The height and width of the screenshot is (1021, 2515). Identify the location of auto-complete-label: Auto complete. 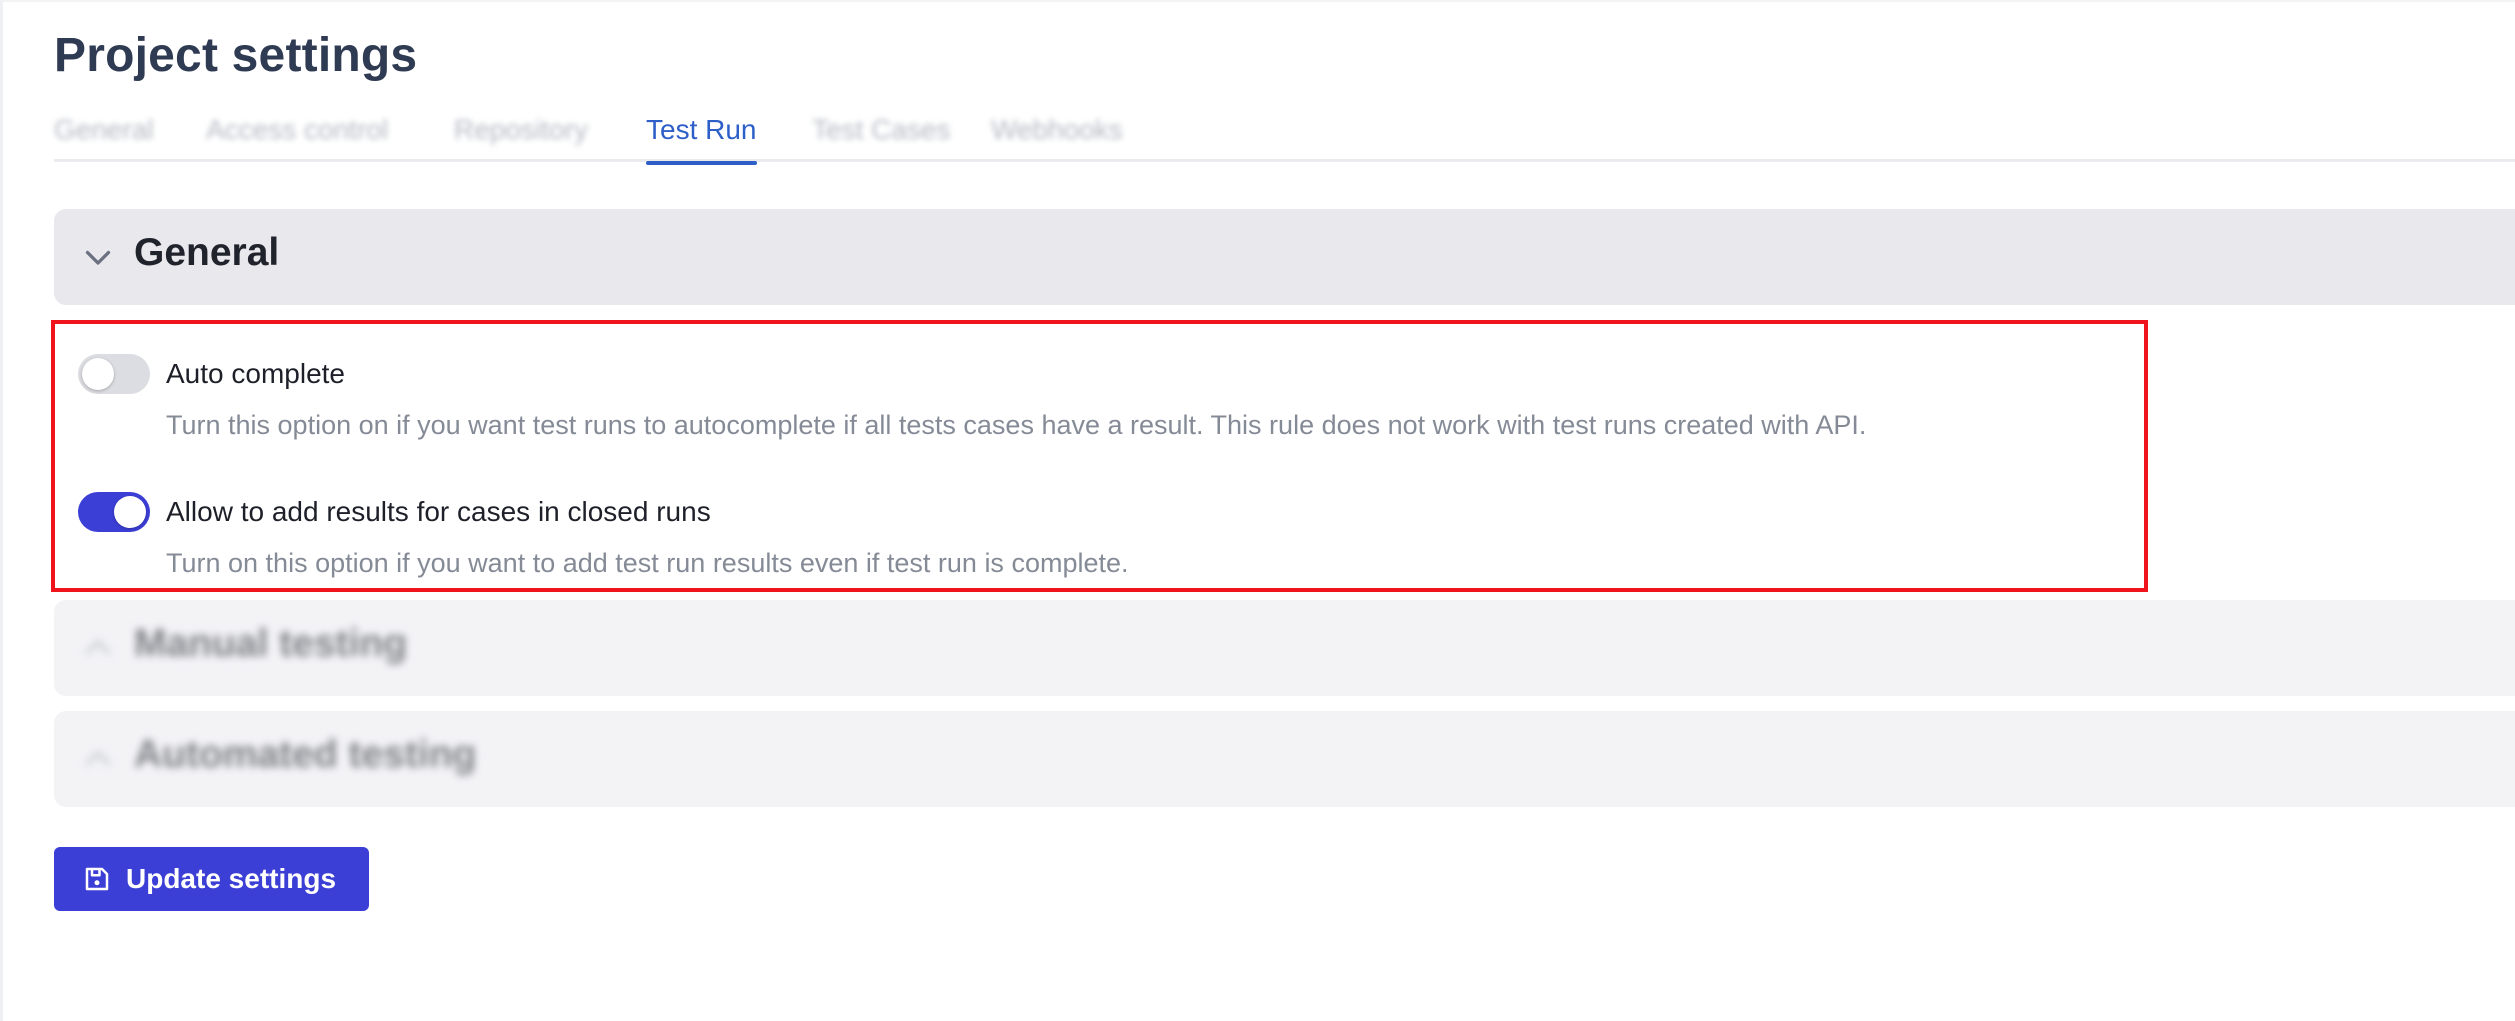
(255, 373).